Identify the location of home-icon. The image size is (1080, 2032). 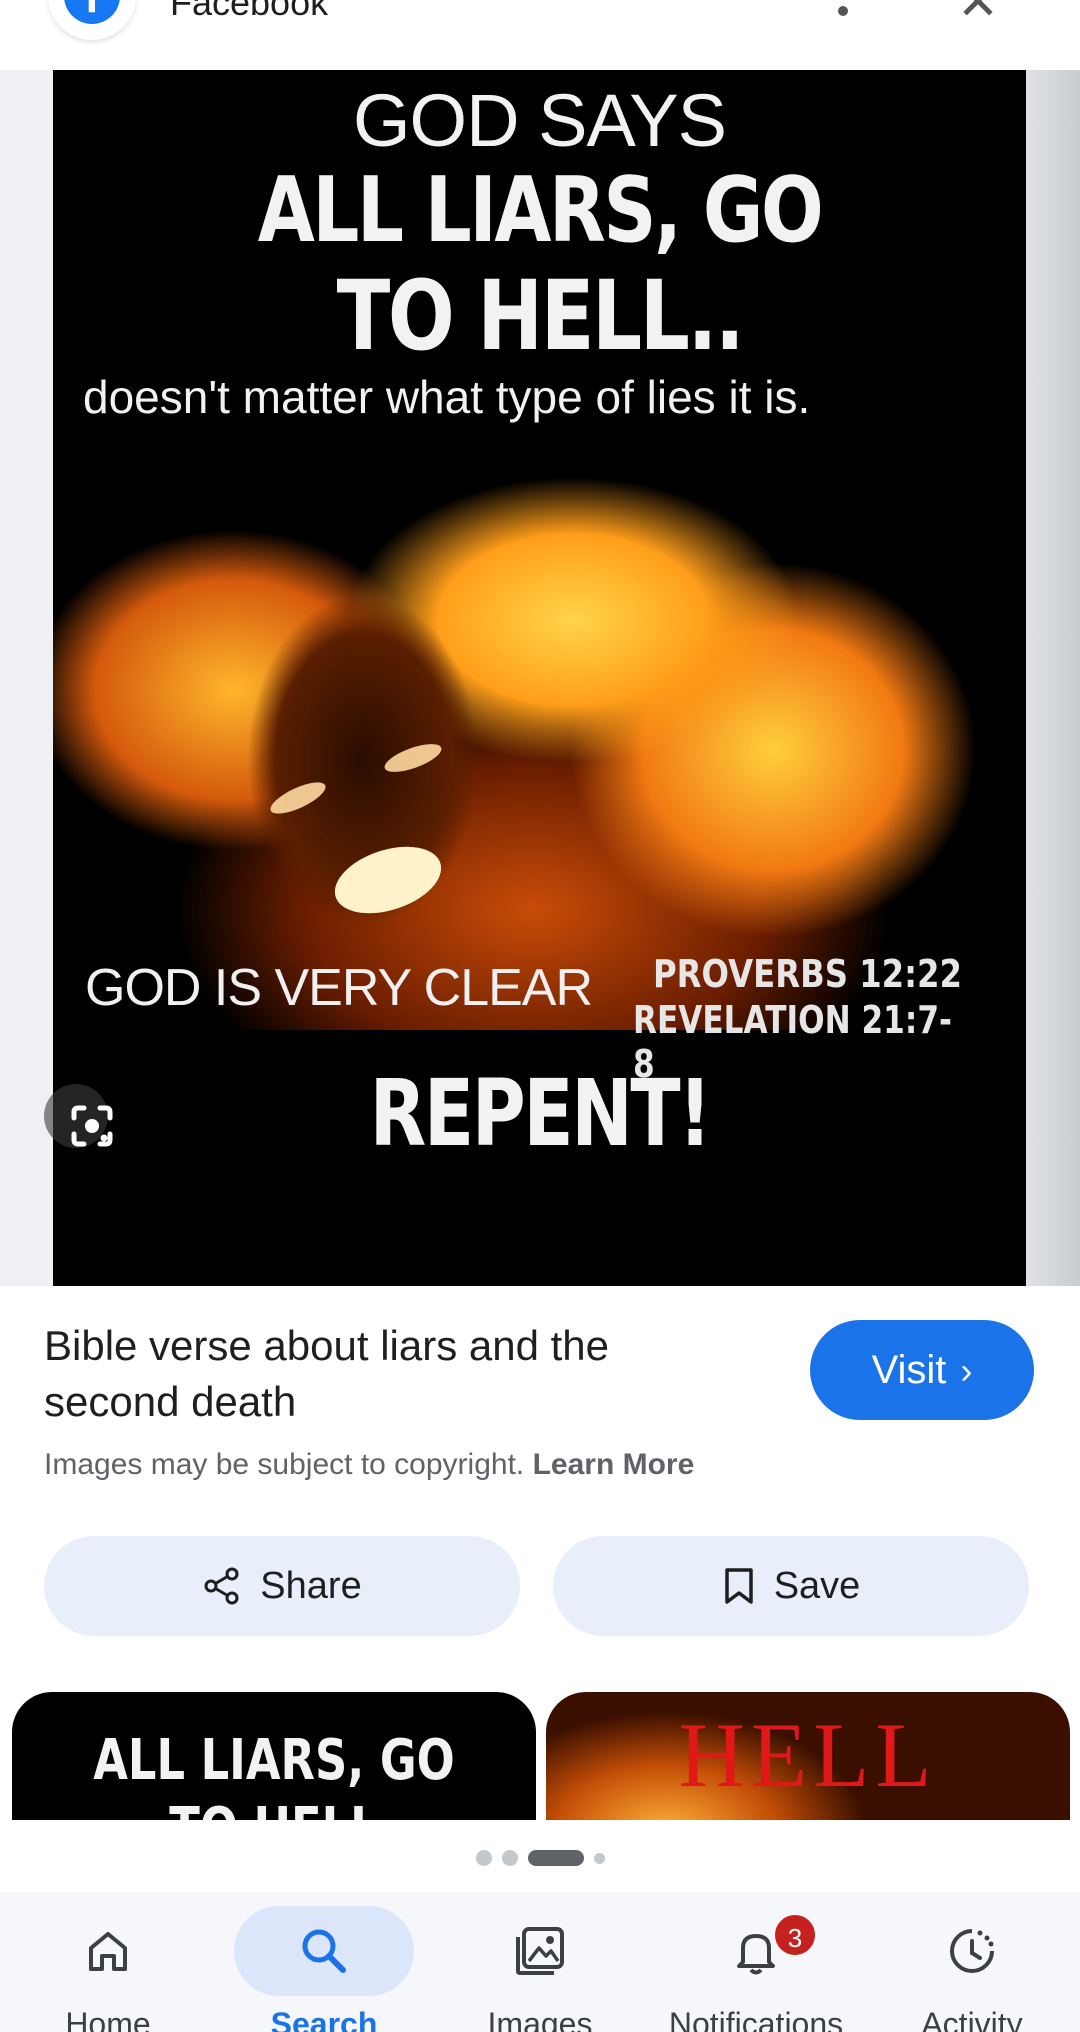
(108, 1951).